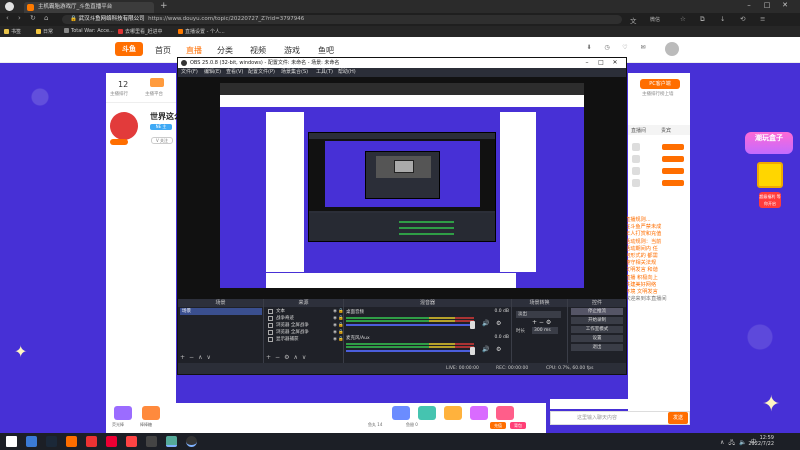  Describe the element at coordinates (643, 47) in the screenshot. I see `message-icon: ✉` at that location.